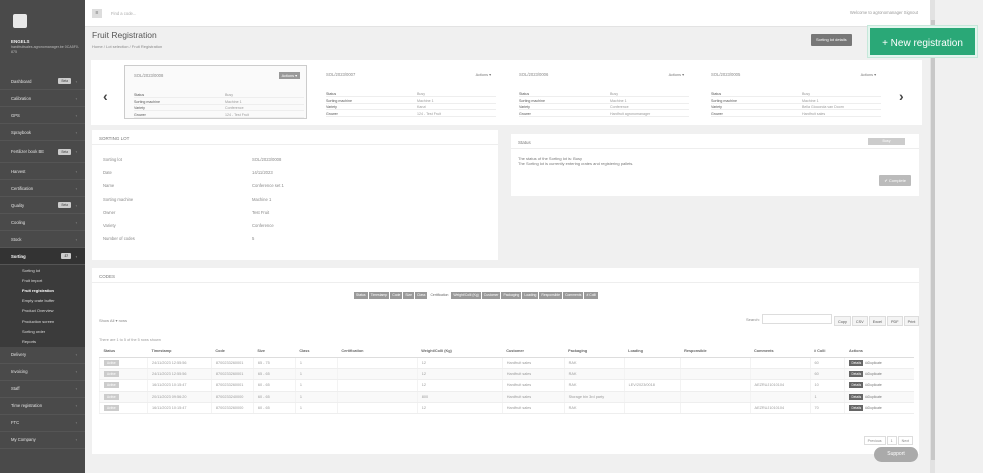 The height and width of the screenshot is (473, 983). Describe the element at coordinates (339, 100) in the screenshot. I see `card-field-label: Sorting machine` at that location.